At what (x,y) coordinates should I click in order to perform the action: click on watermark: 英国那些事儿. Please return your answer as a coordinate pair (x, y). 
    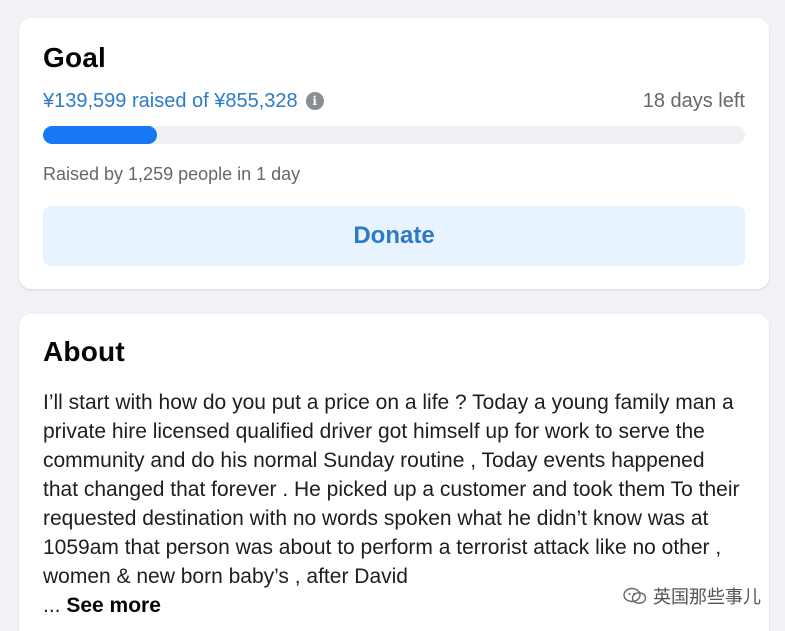
    Looking at the image, I should click on (692, 596).